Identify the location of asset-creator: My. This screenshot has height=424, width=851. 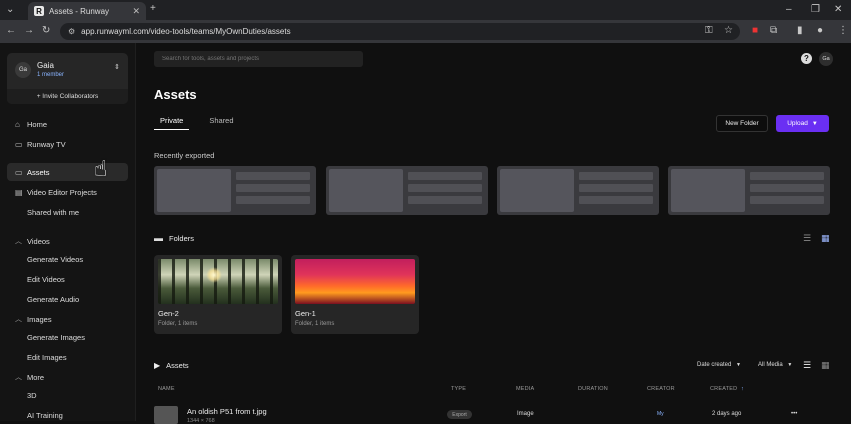
(660, 414).